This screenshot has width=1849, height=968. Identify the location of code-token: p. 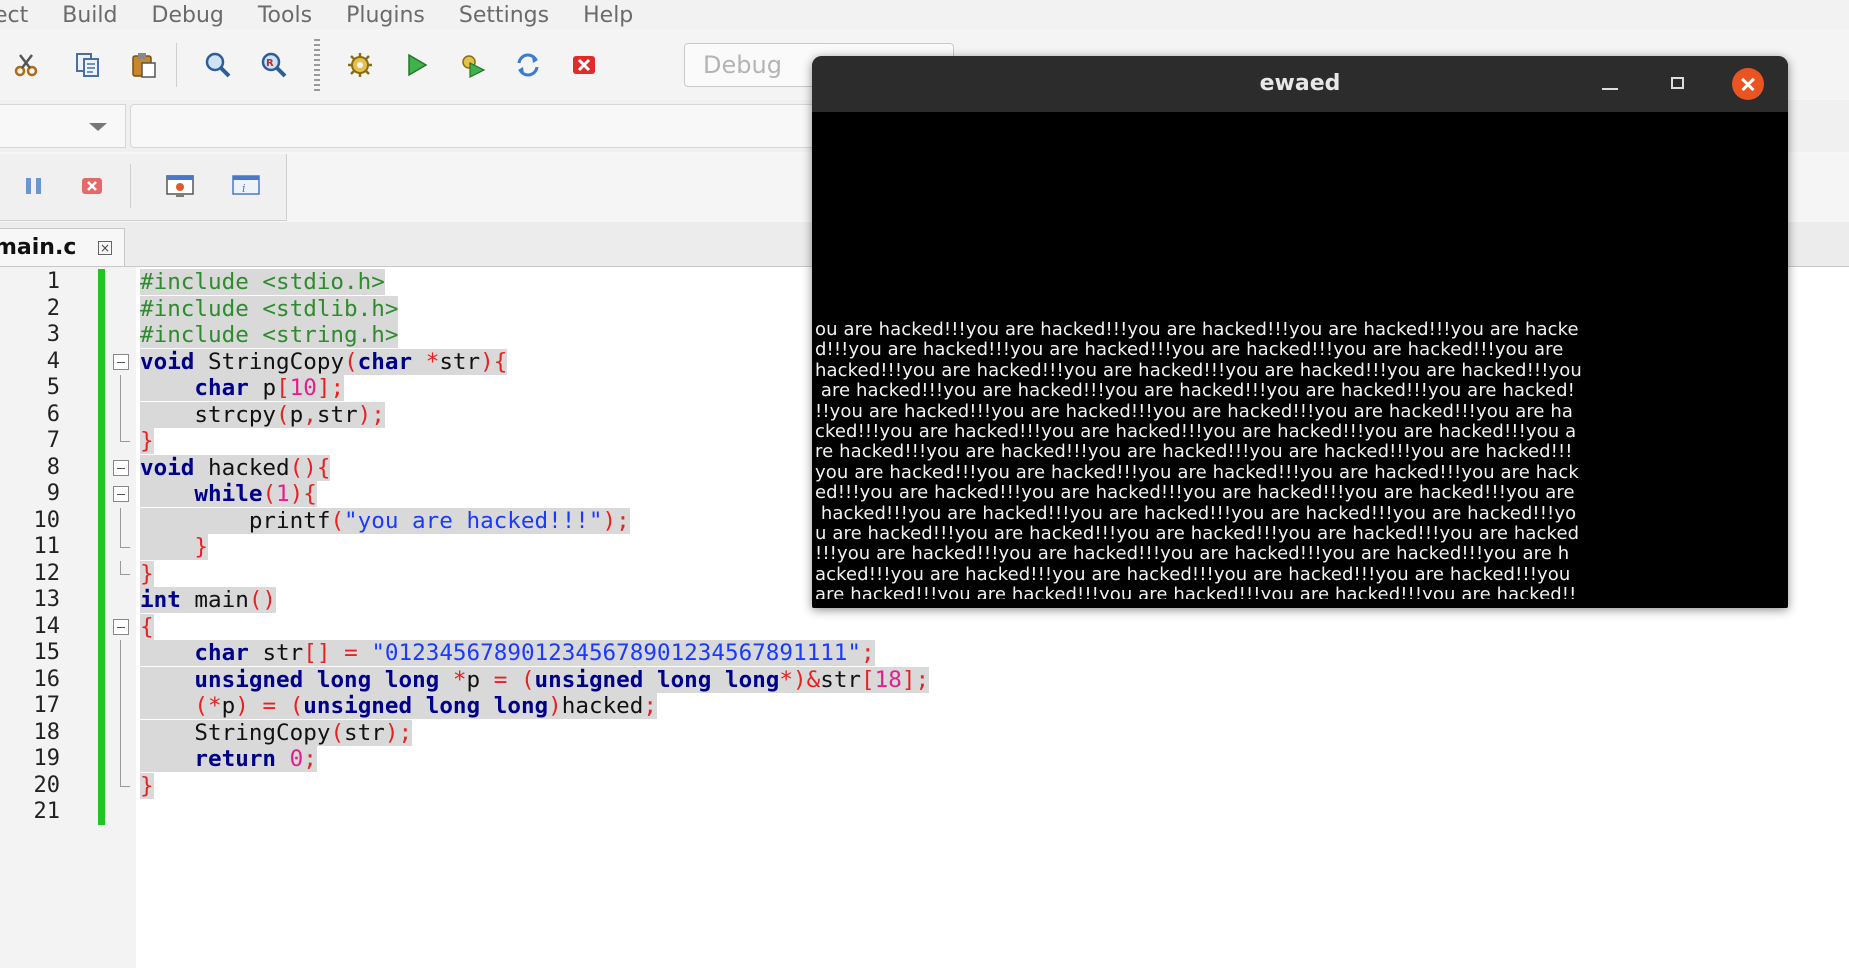
(228, 706).